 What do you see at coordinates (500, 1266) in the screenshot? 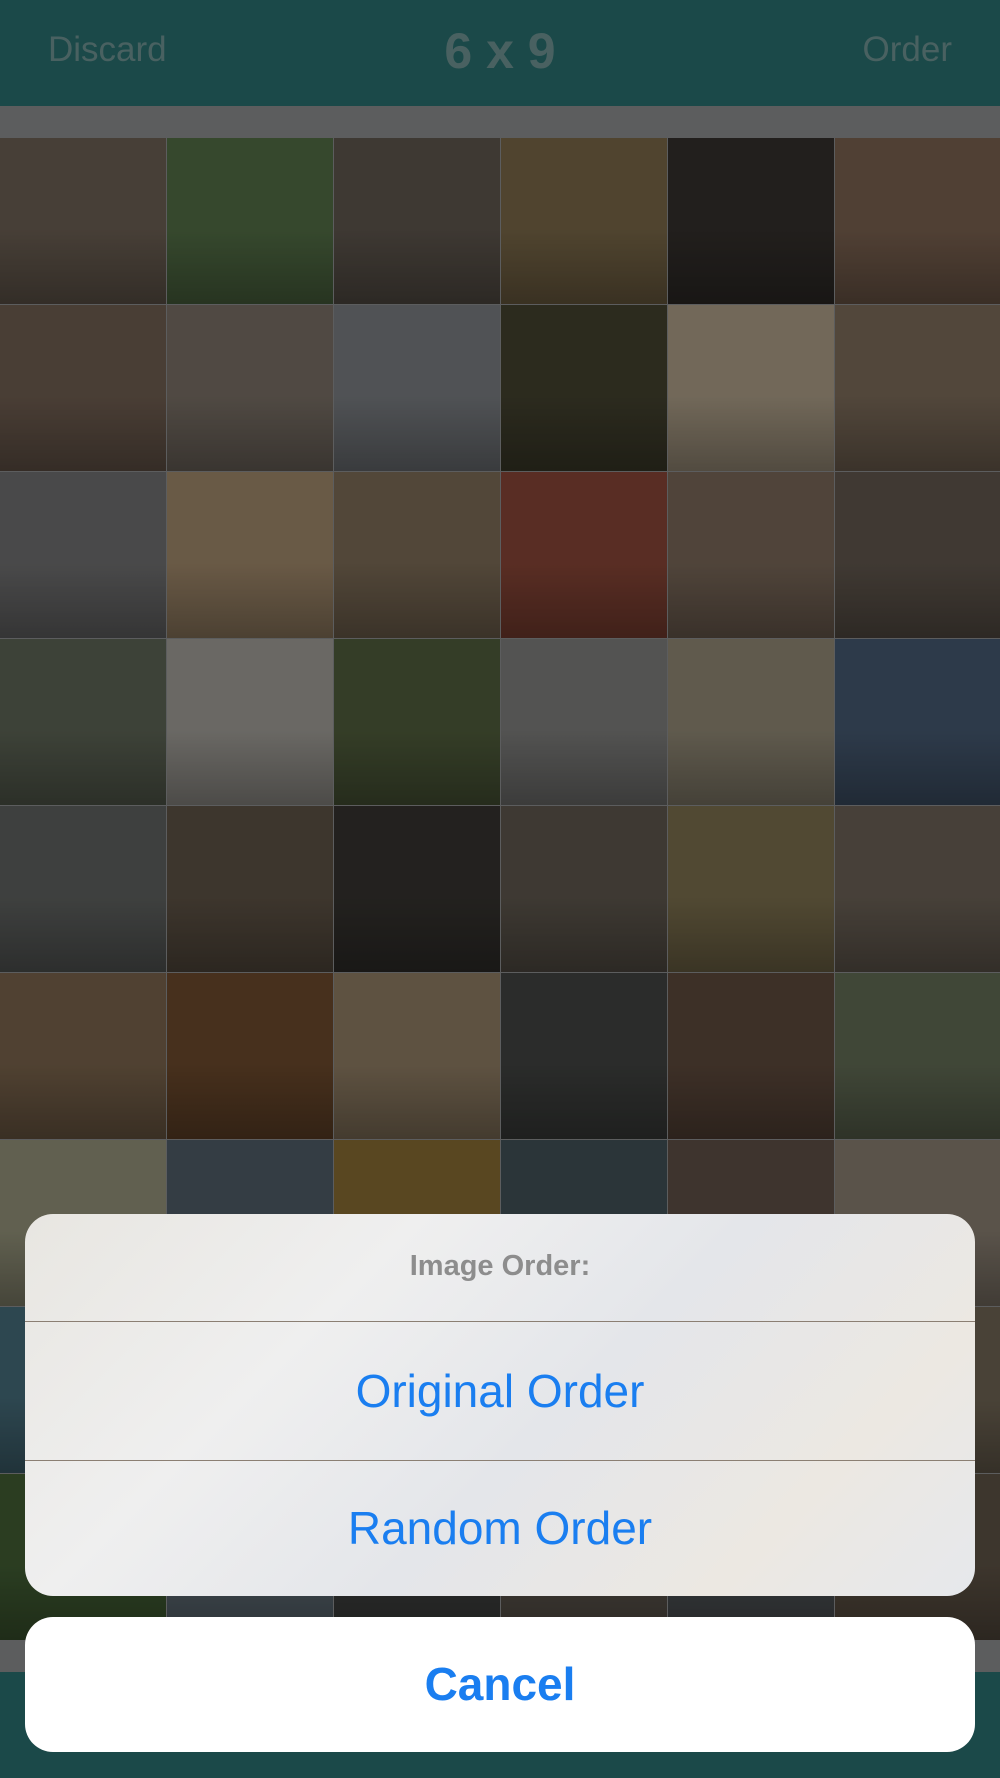
I see `action-sheet-title: Image Order:` at bounding box center [500, 1266].